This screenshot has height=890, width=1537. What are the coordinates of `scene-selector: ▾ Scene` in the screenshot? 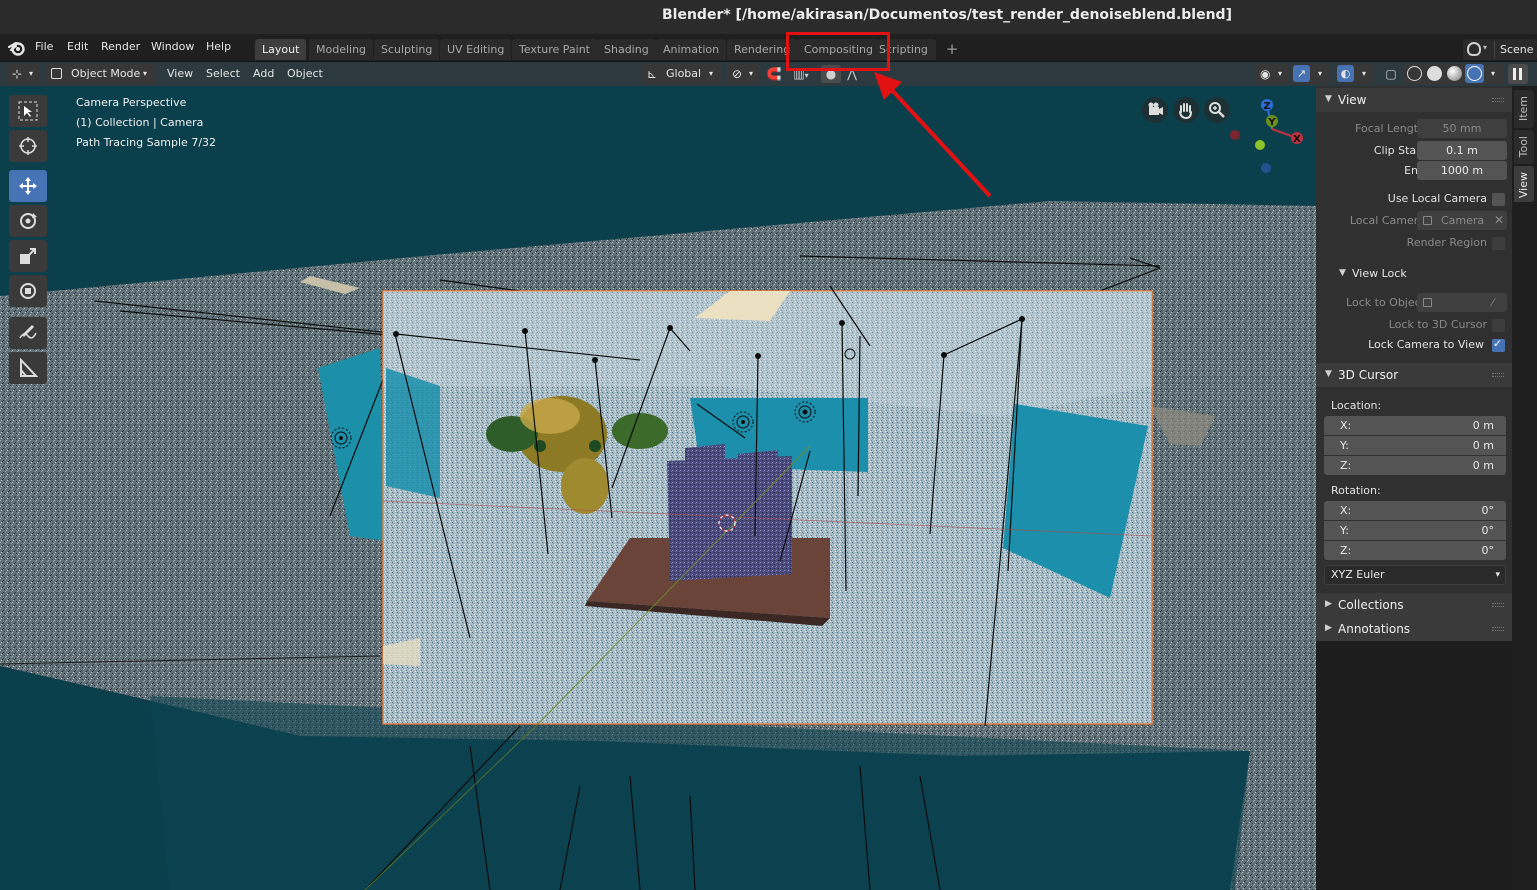 It's located at (1500, 49).